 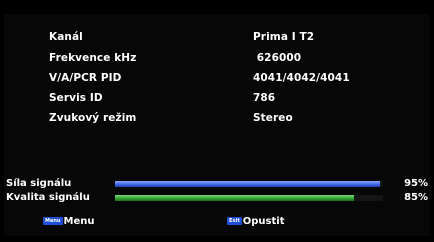 I want to click on menu-key-icon: Menu, so click(x=53, y=221).